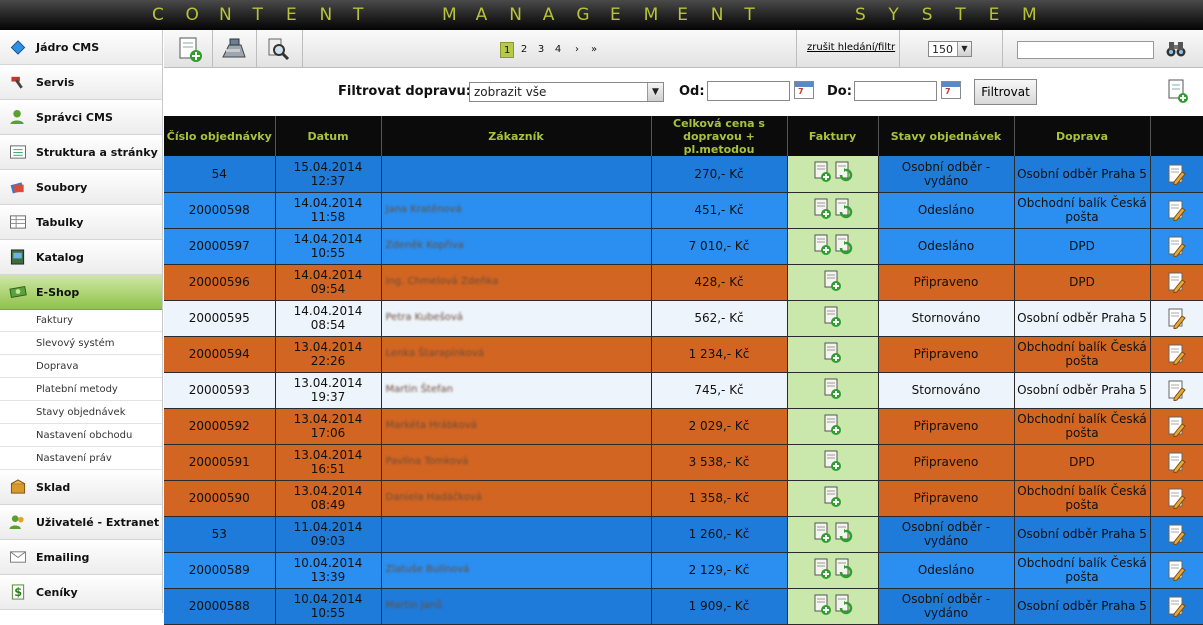  Describe the element at coordinates (1082, 354) in the screenshot. I see `order-transport: Obchodní balík Česká pošta` at that location.